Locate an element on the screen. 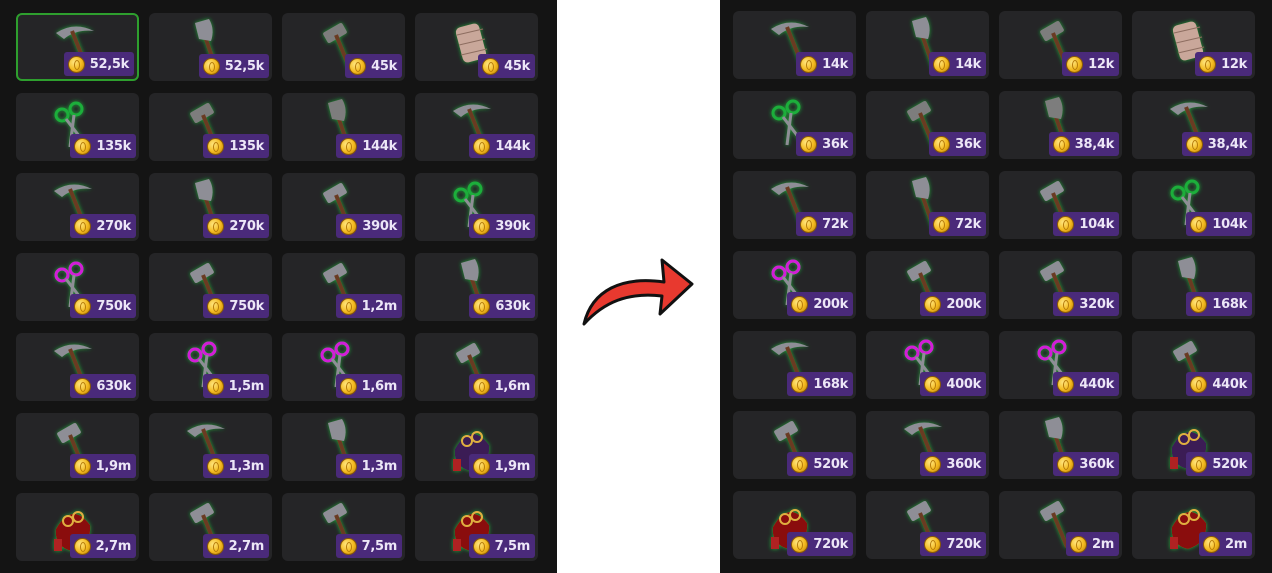 The image size is (1272, 573). price-tag: 104k is located at coordinates (1086, 224).